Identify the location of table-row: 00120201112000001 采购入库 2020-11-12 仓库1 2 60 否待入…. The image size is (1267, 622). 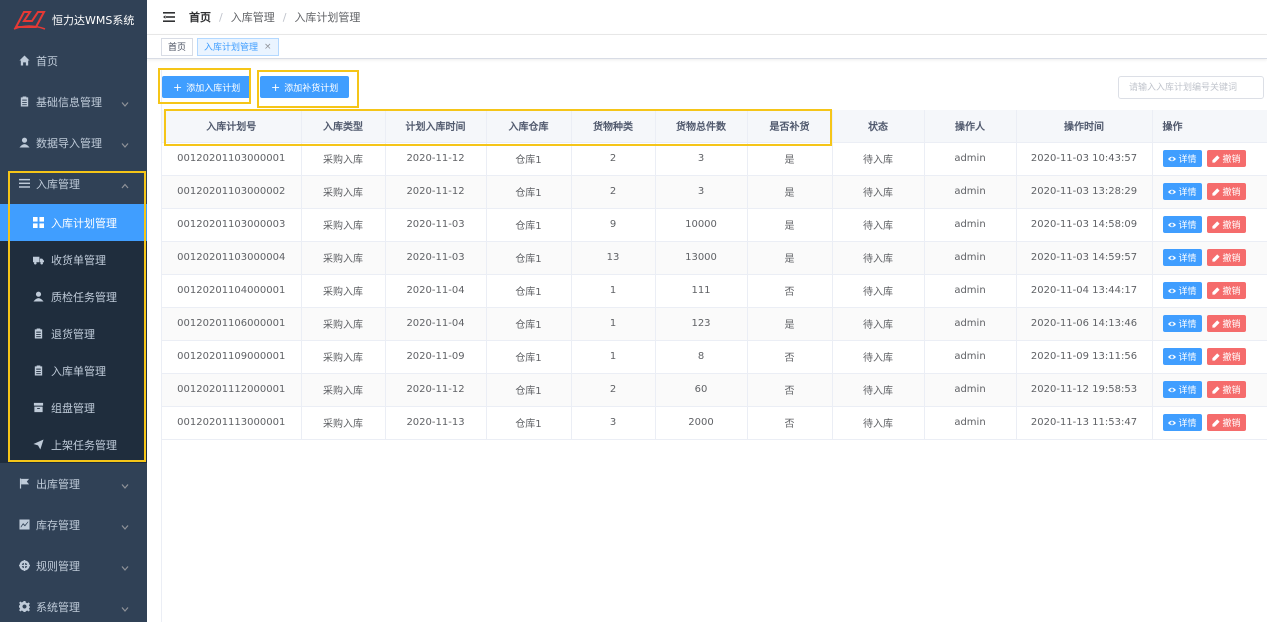
(714, 390).